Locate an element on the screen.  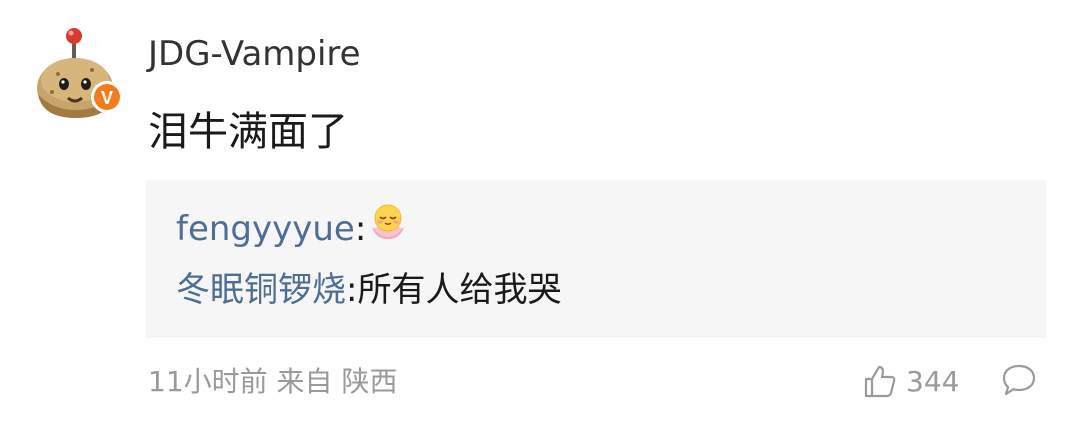
smiling-lotus-emoji-icon is located at coordinates (388, 227).